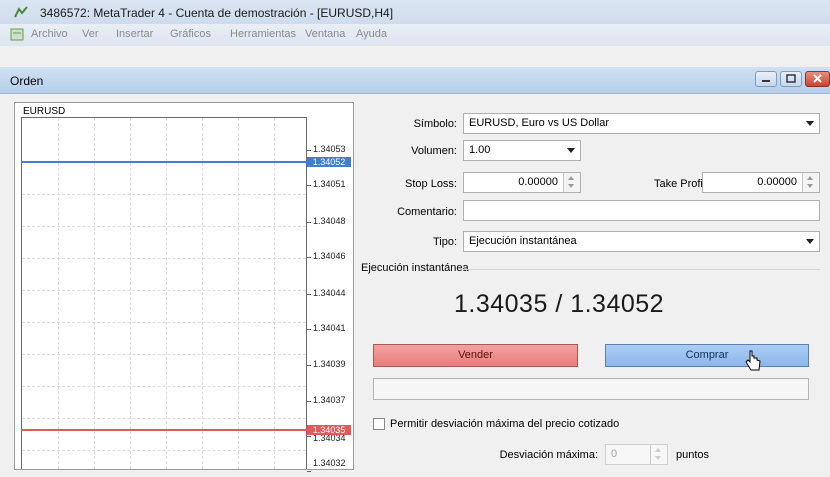 The height and width of the screenshot is (477, 830). I want to click on chart-symbol-label: EURUSD, so click(44, 111).